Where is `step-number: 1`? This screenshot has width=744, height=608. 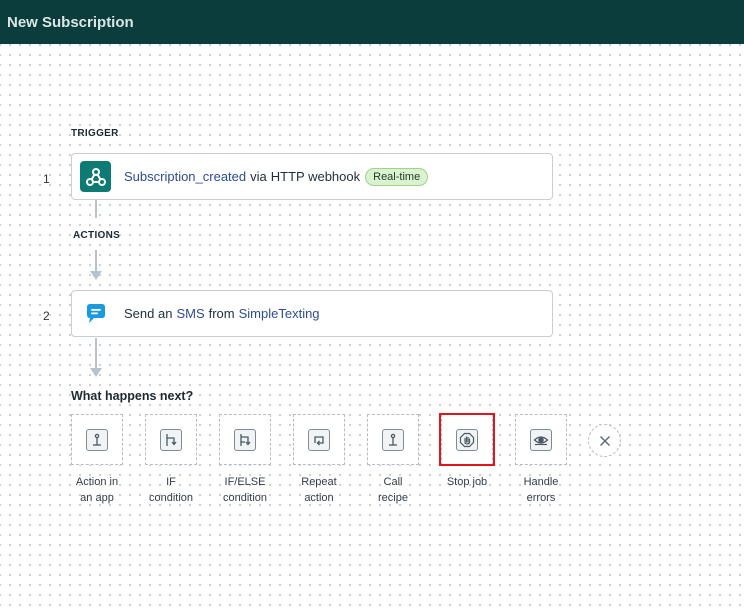
step-number: 1 is located at coordinates (46, 179).